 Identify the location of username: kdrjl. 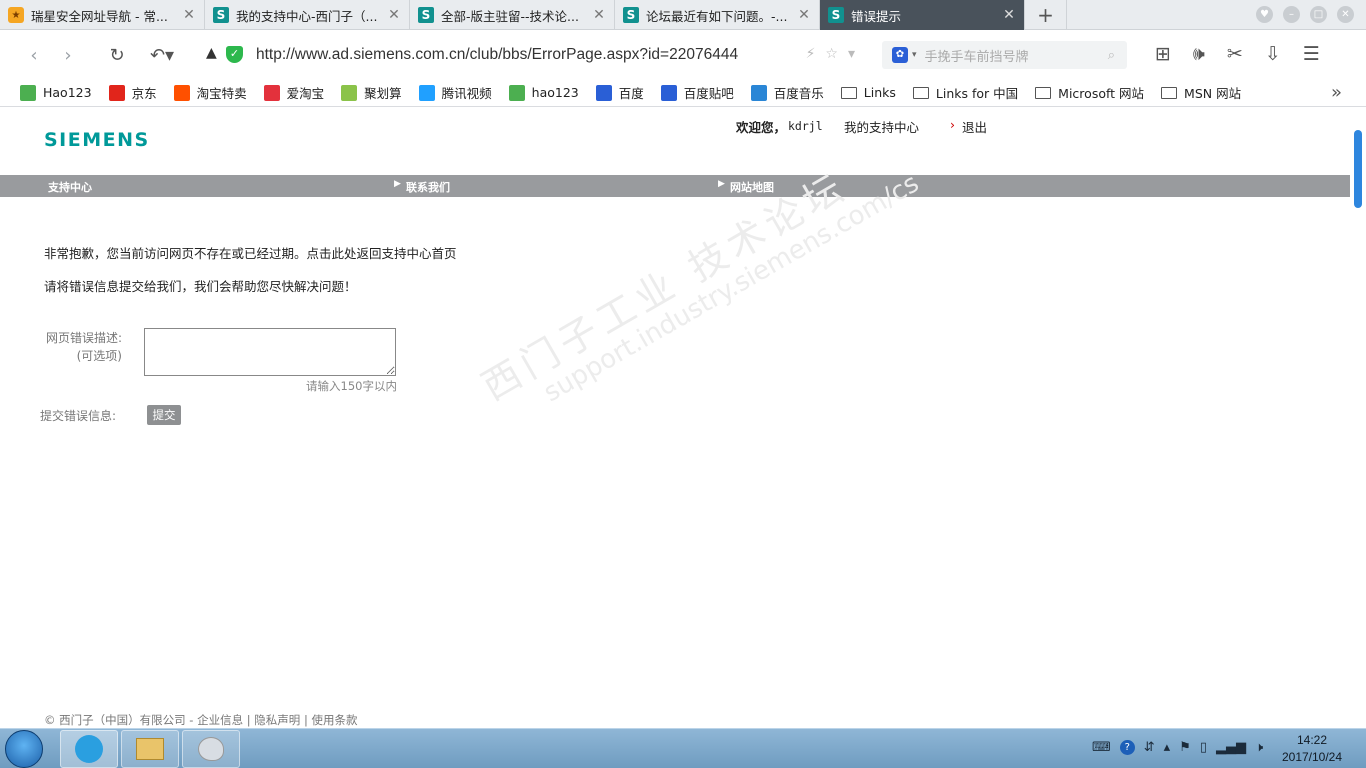
(805, 126).